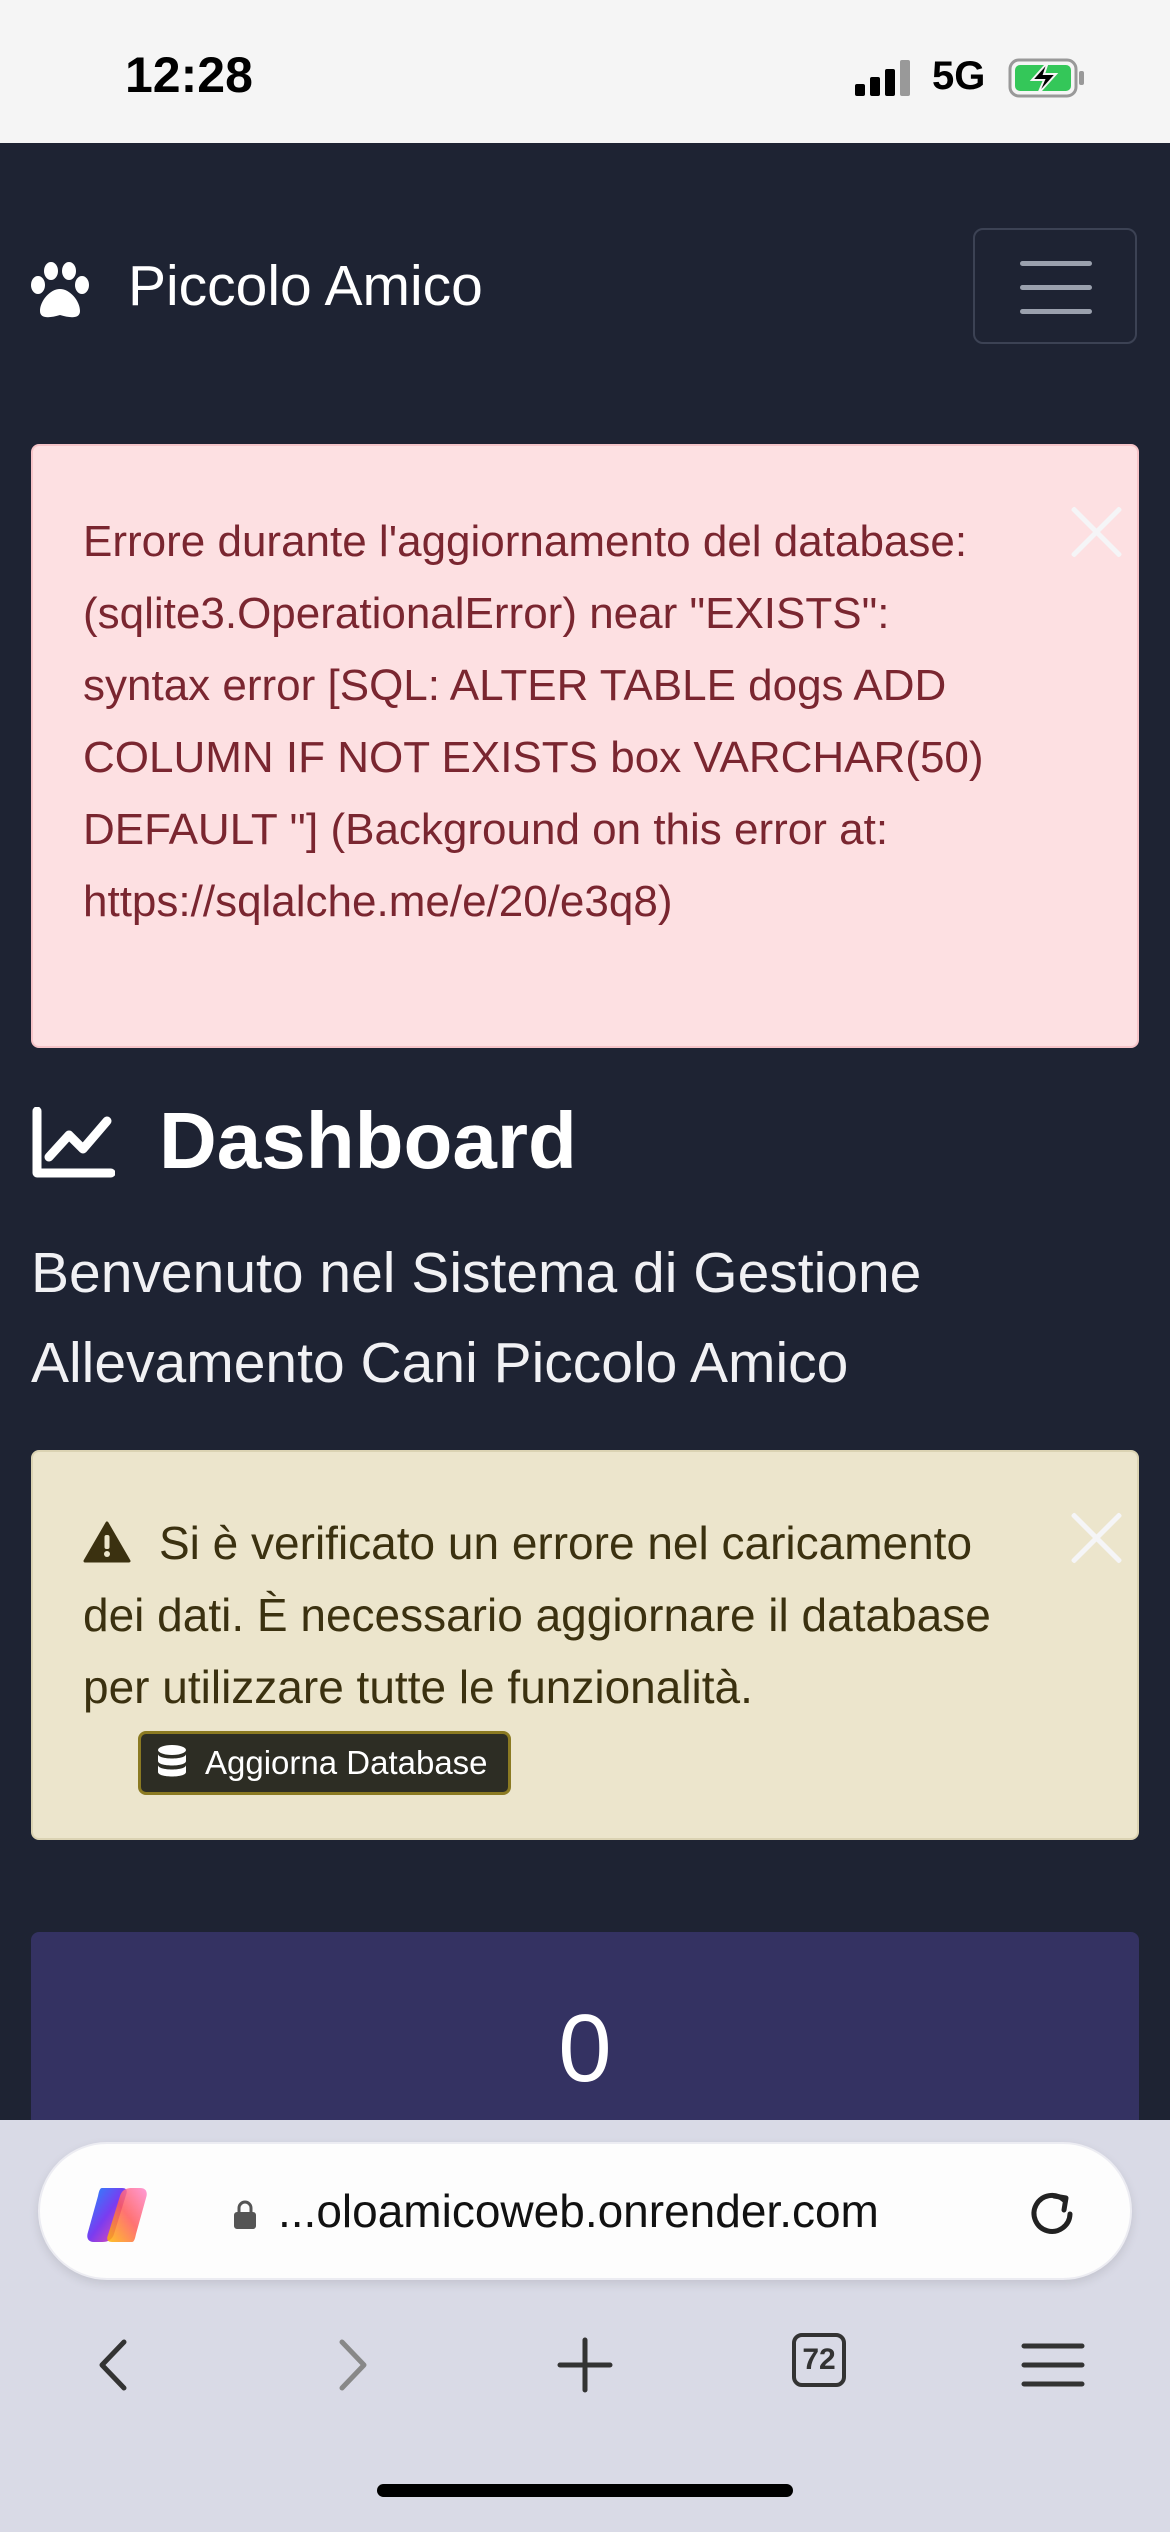 The height and width of the screenshot is (2532, 1170). Describe the element at coordinates (885, 78) in the screenshot. I see `signal-icon` at that location.